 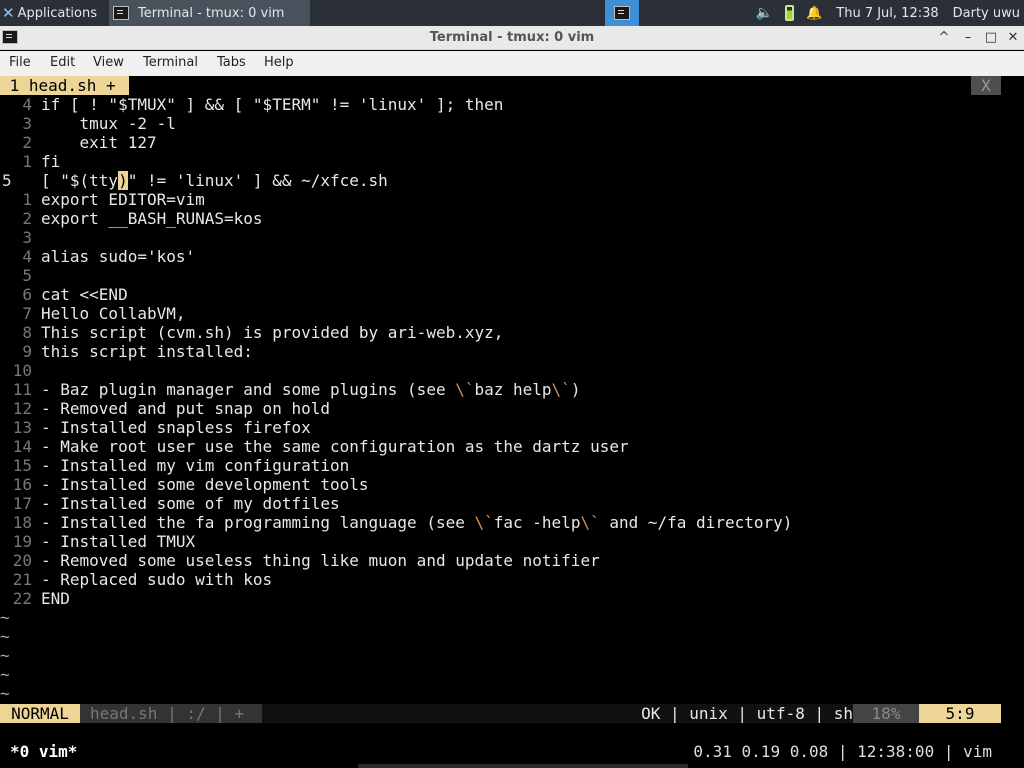 What do you see at coordinates (512, 63) in the screenshot?
I see `menubar: File Edit View Terminal Tabs Help` at bounding box center [512, 63].